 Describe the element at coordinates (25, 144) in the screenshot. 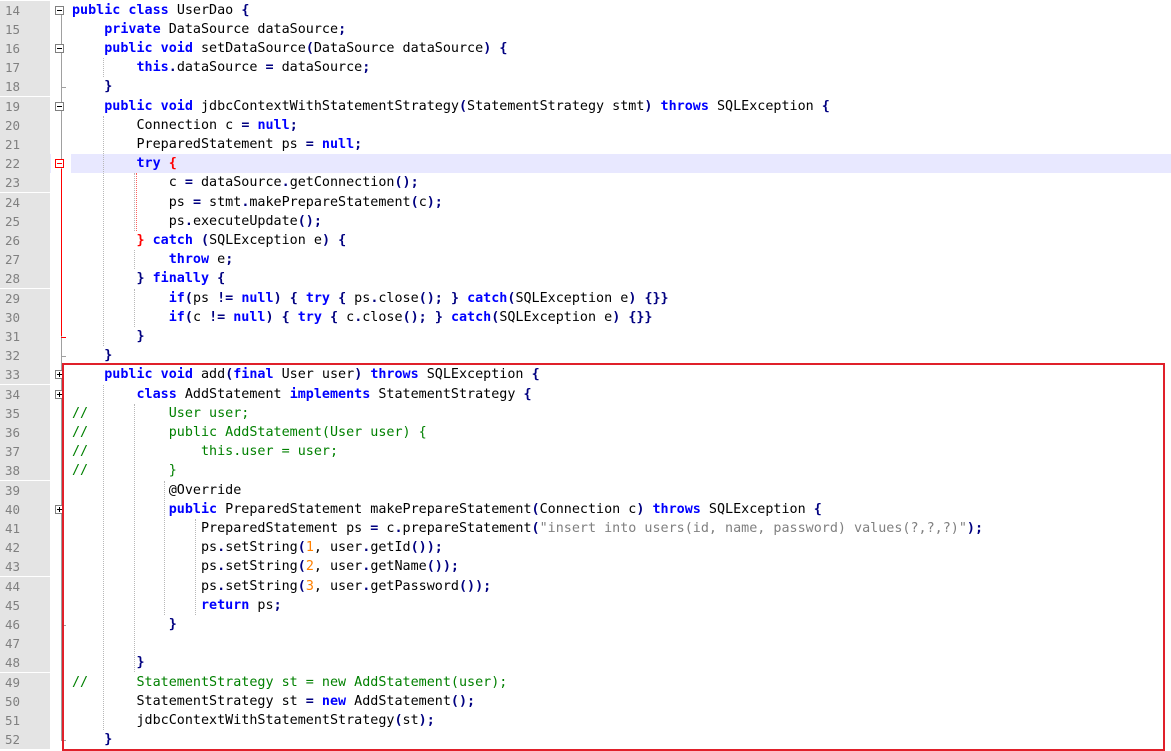

I see `line-number-gutter: 21` at that location.